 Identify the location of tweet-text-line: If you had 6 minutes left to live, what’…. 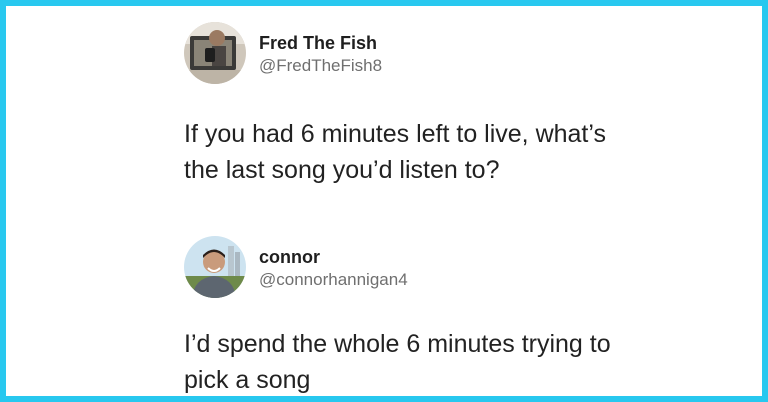
(395, 134).